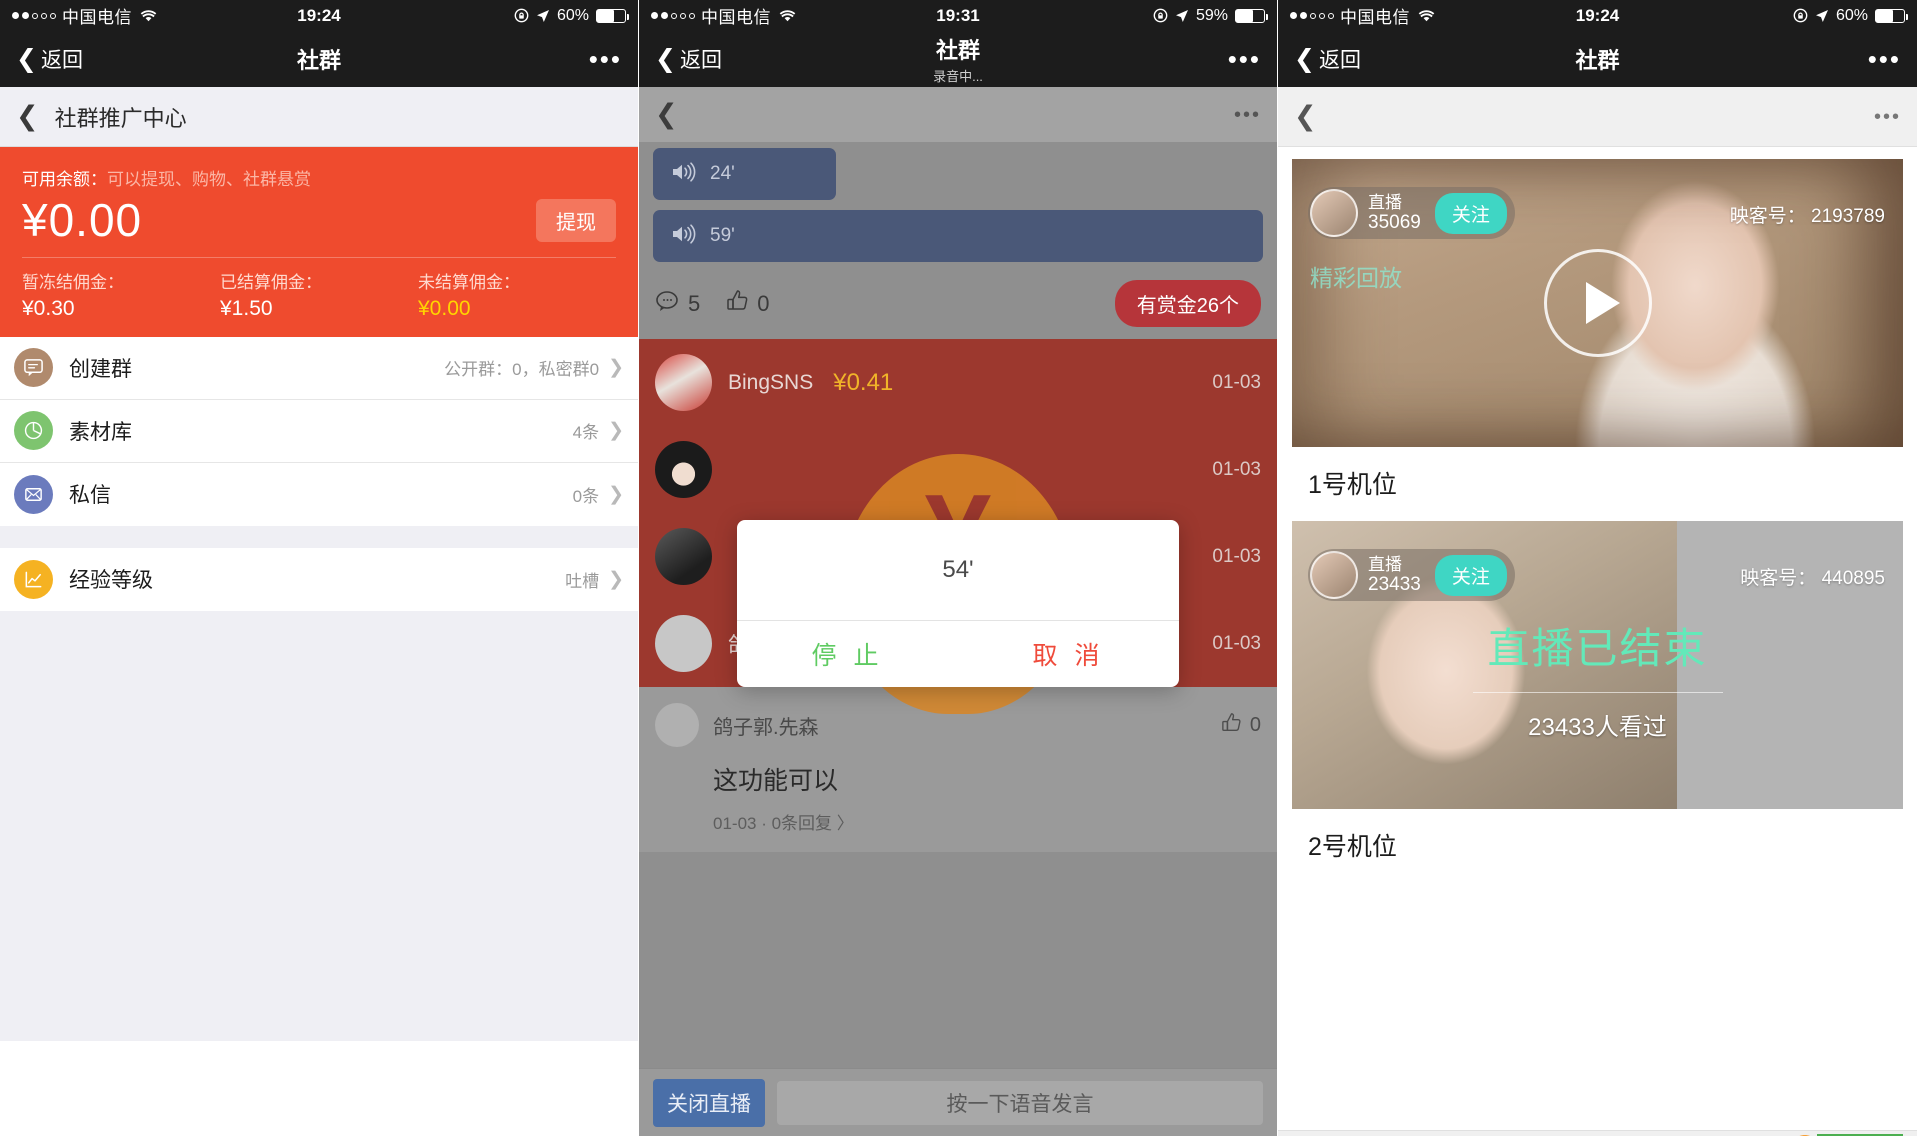 The height and width of the screenshot is (1136, 1917). What do you see at coordinates (1597, 1133) in the screenshot?
I see `bottom-input-bar: 直播 请文明发言... ASP 300 源码 .com` at bounding box center [1597, 1133].